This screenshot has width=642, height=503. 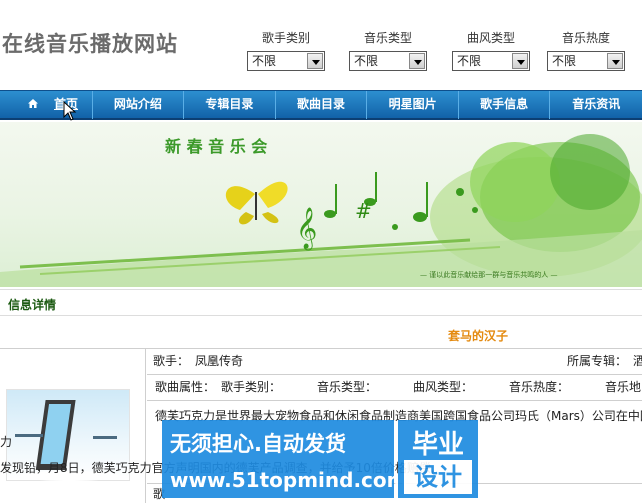 What do you see at coordinates (284, 459) in the screenshot?
I see `watermark-banner: 无须担心.自动发货 www.51topmind.com` at bounding box center [284, 459].